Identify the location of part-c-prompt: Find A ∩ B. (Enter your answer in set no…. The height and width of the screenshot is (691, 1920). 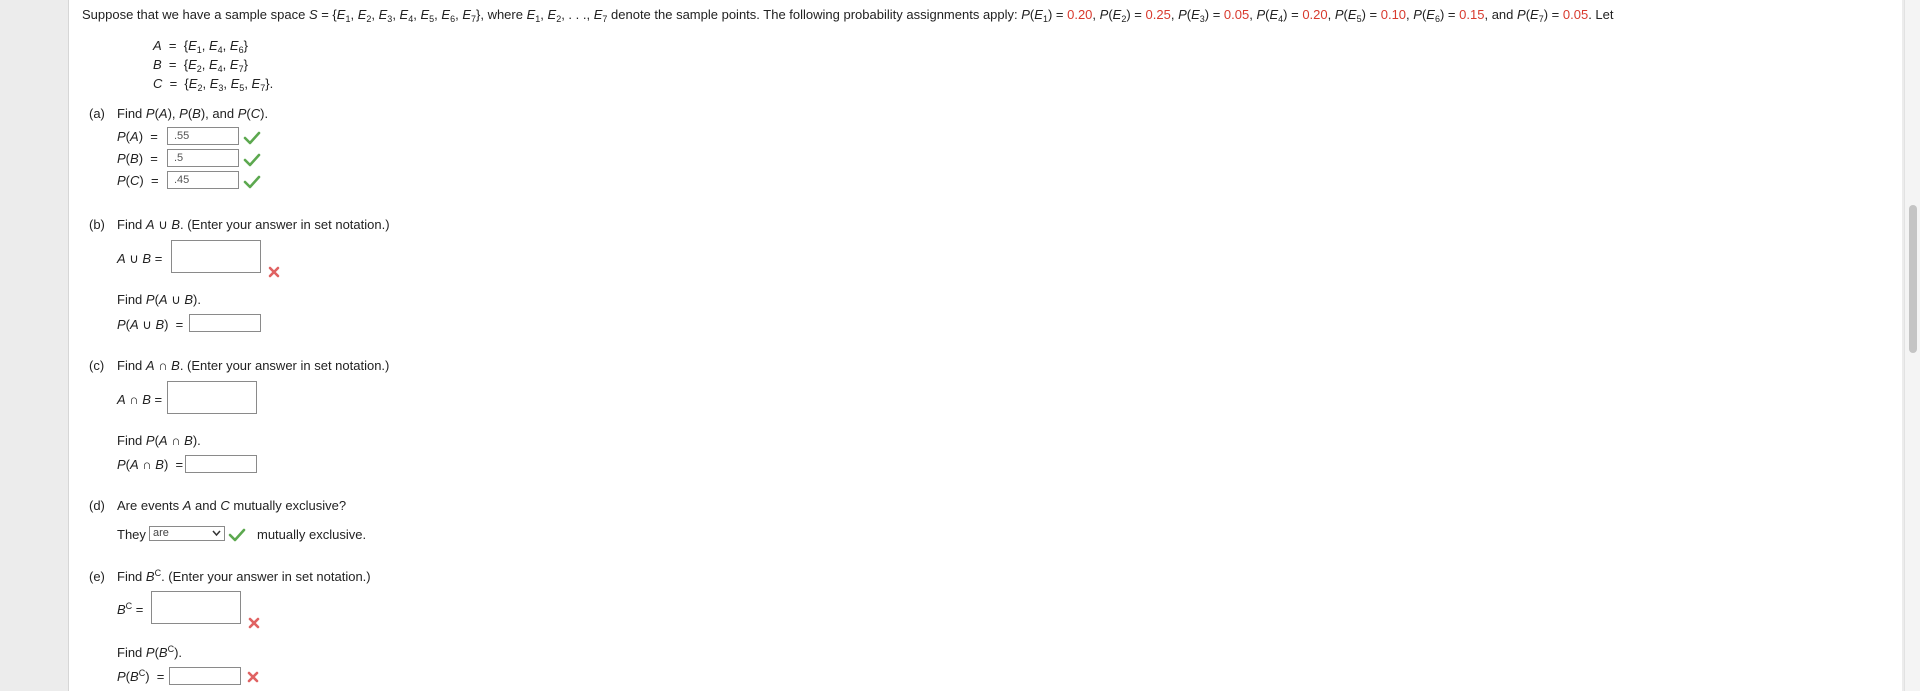
(253, 365).